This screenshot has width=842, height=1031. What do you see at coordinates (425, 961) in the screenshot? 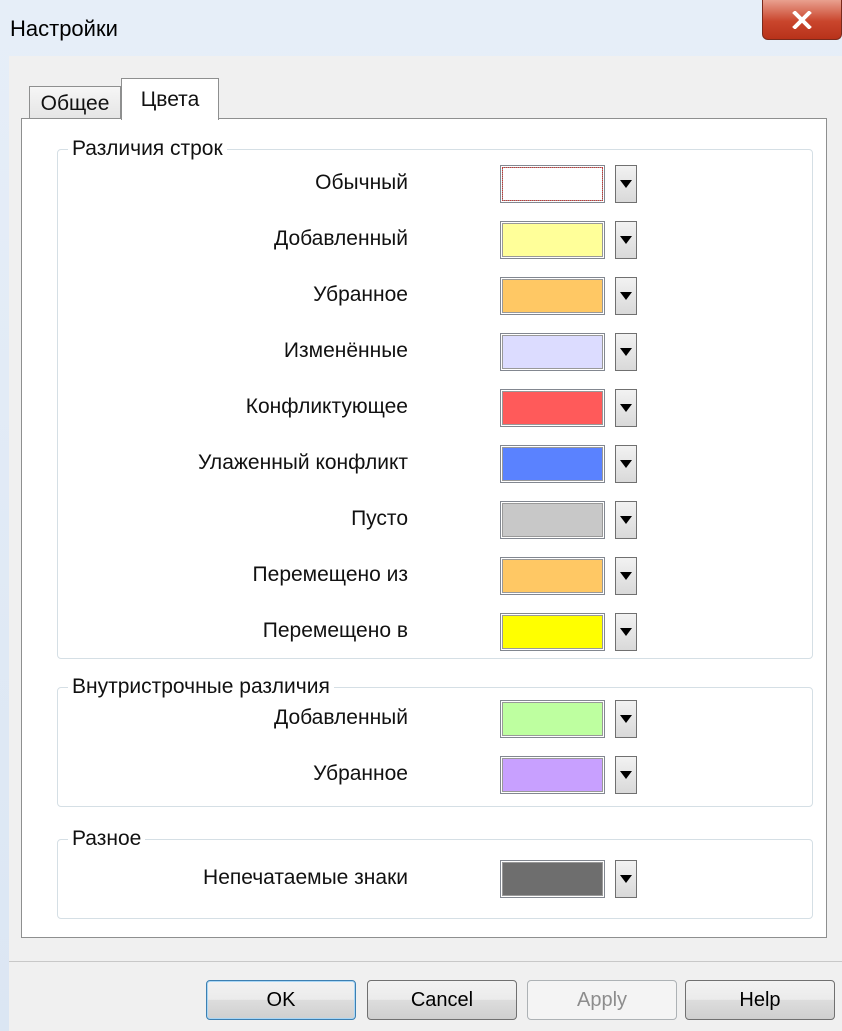
I see `button-row-separator` at bounding box center [425, 961].